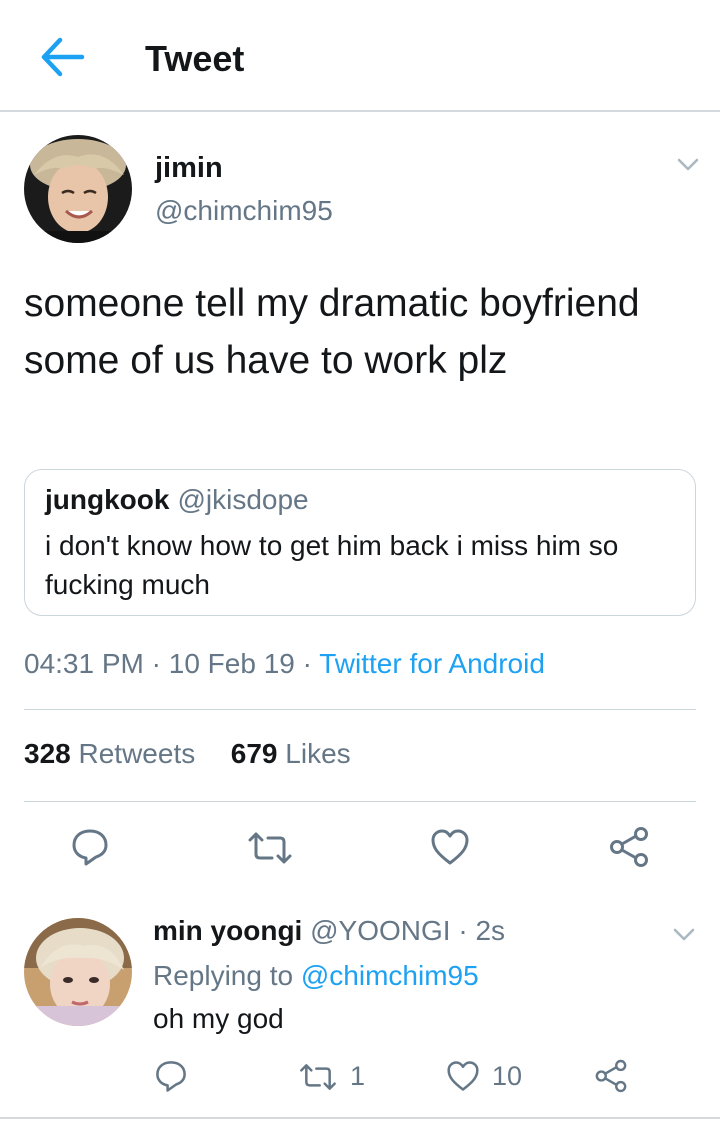  What do you see at coordinates (432, 663) in the screenshot?
I see `tweet-source-link: Twitter for Android` at bounding box center [432, 663].